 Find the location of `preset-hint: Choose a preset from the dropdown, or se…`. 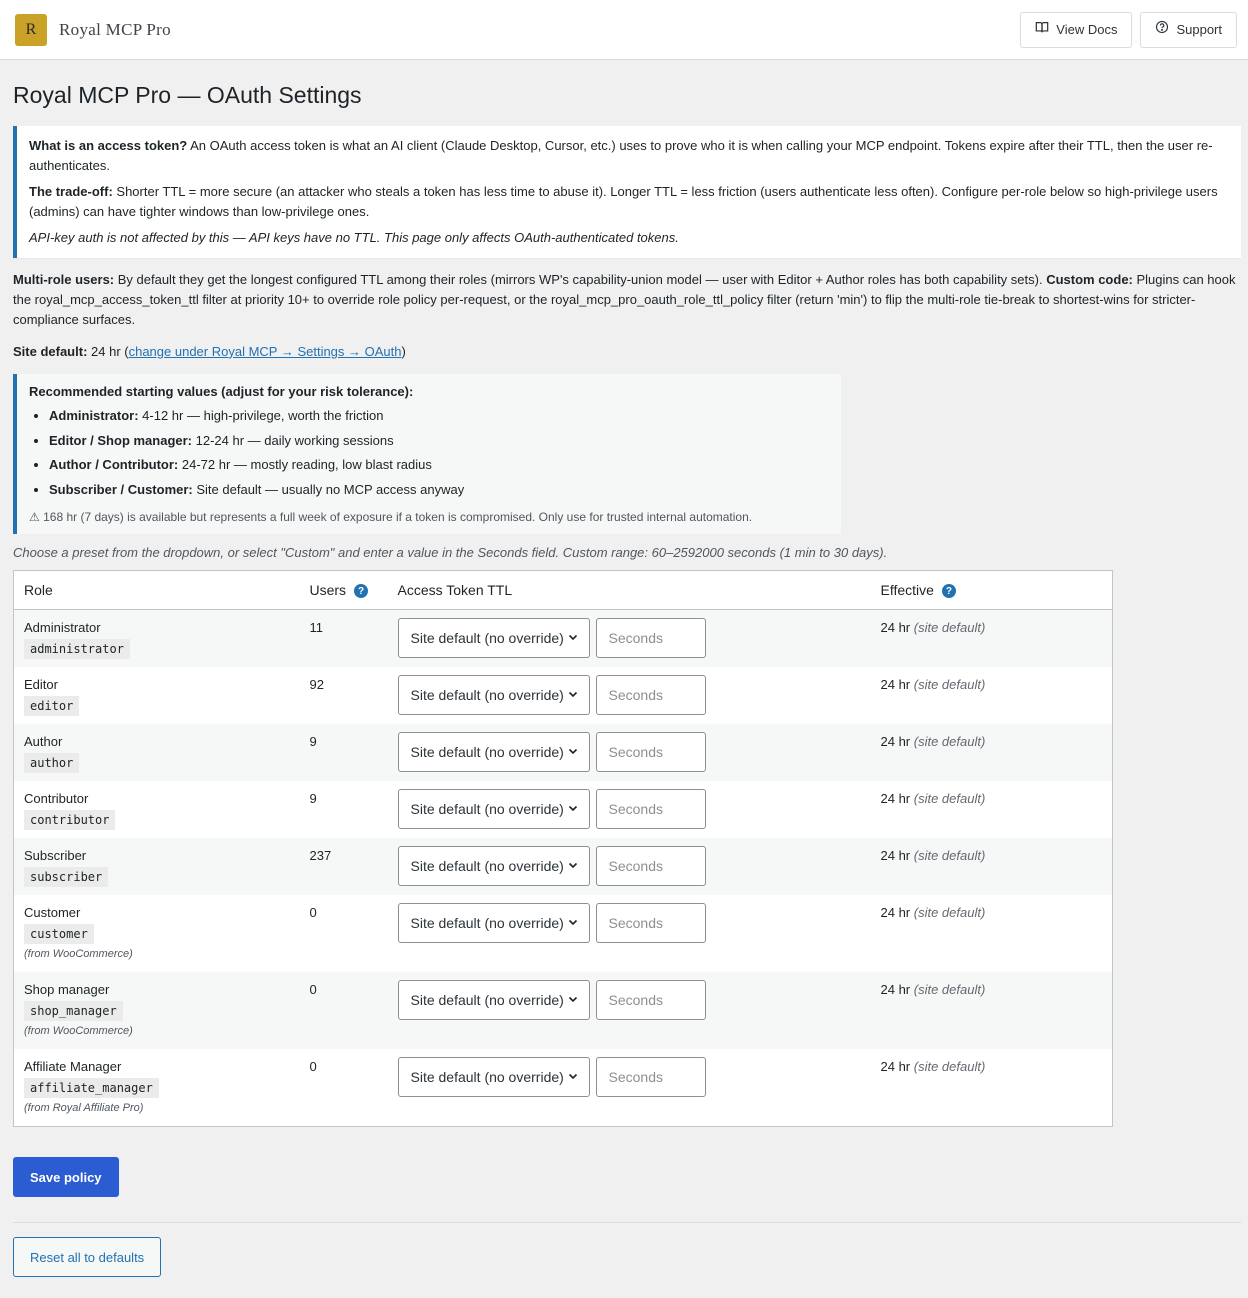

preset-hint: Choose a preset from the dropdown, or se… is located at coordinates (450, 553).